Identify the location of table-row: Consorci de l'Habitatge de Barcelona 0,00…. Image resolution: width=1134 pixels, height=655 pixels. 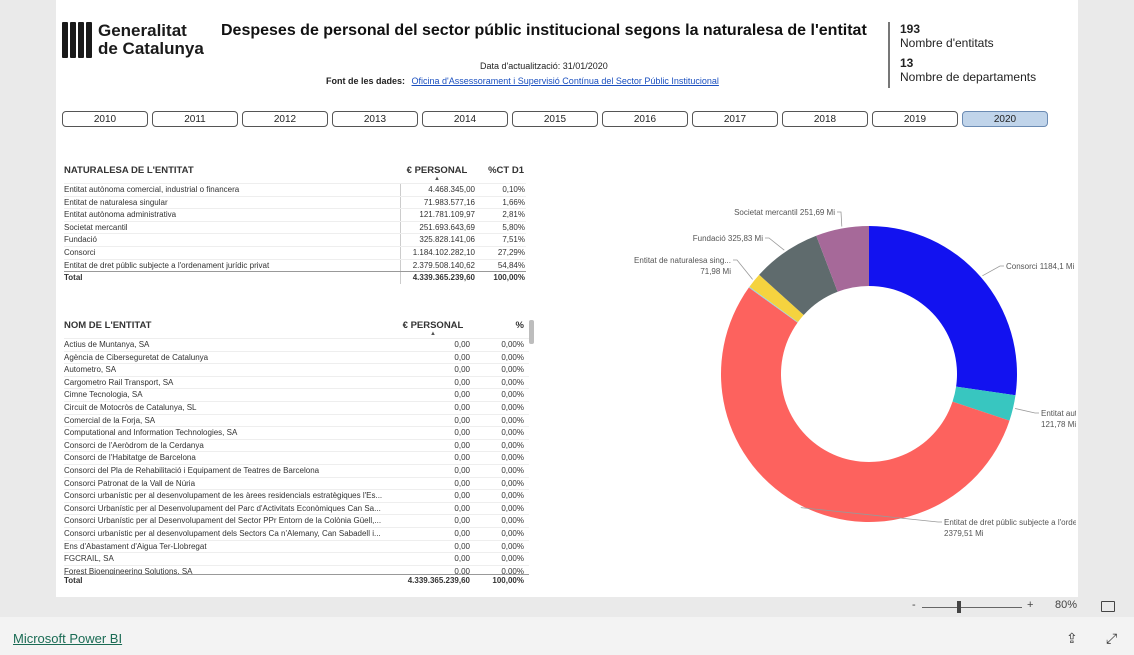
(296, 457).